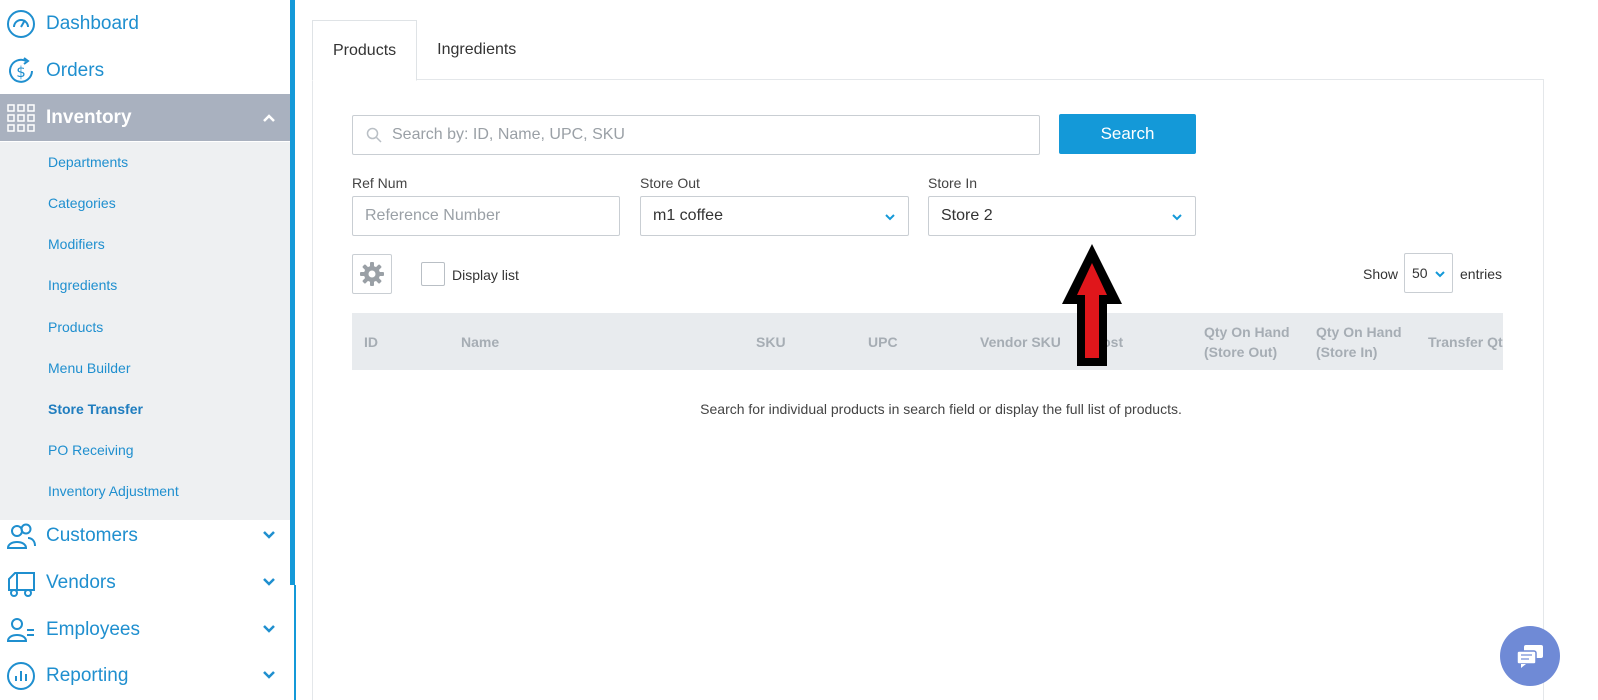  Describe the element at coordinates (89, 368) in the screenshot. I see `sub-menu-builder: Menu Builder` at that location.